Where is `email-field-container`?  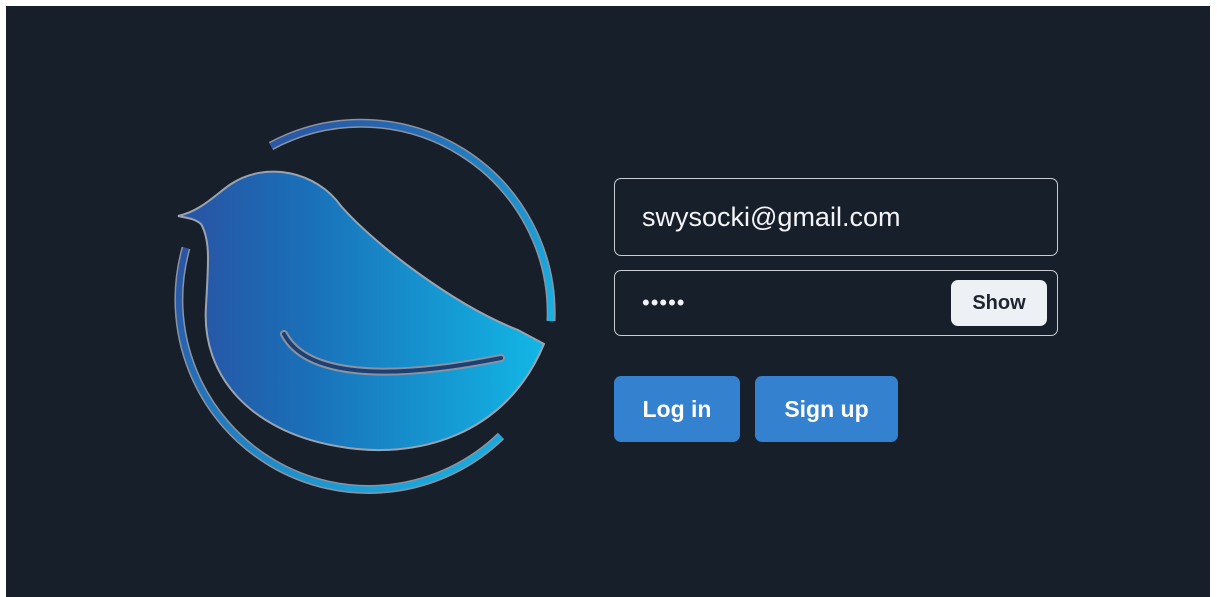
email-field-container is located at coordinates (836, 217).